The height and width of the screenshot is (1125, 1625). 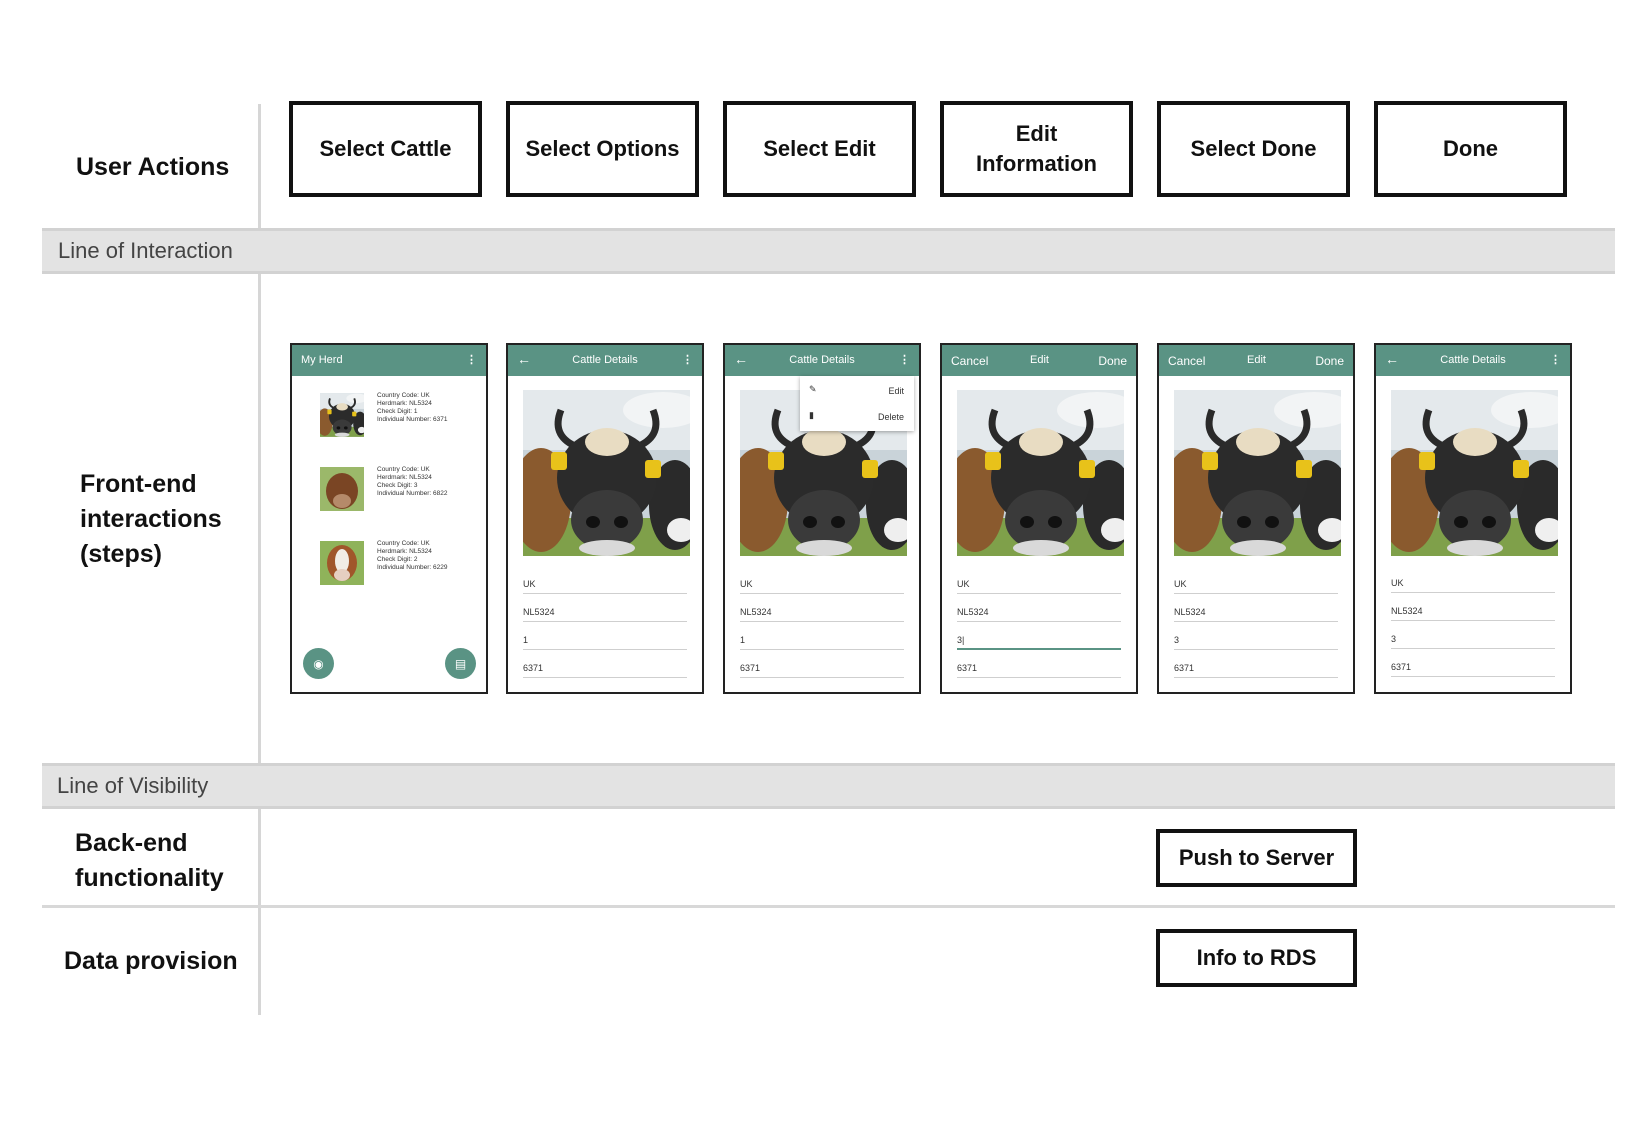 What do you see at coordinates (1256, 858) in the screenshot?
I see `push-to-server-box: Push to Server` at bounding box center [1256, 858].